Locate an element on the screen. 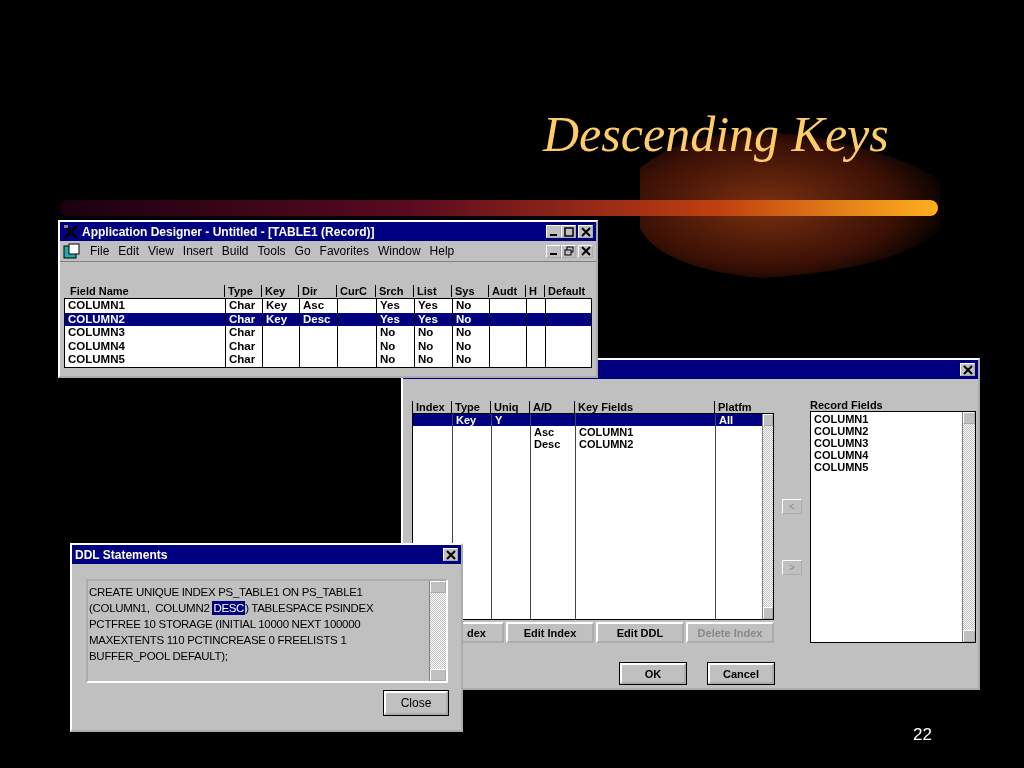  table-cell: COLUMN1 is located at coordinates (96, 305).